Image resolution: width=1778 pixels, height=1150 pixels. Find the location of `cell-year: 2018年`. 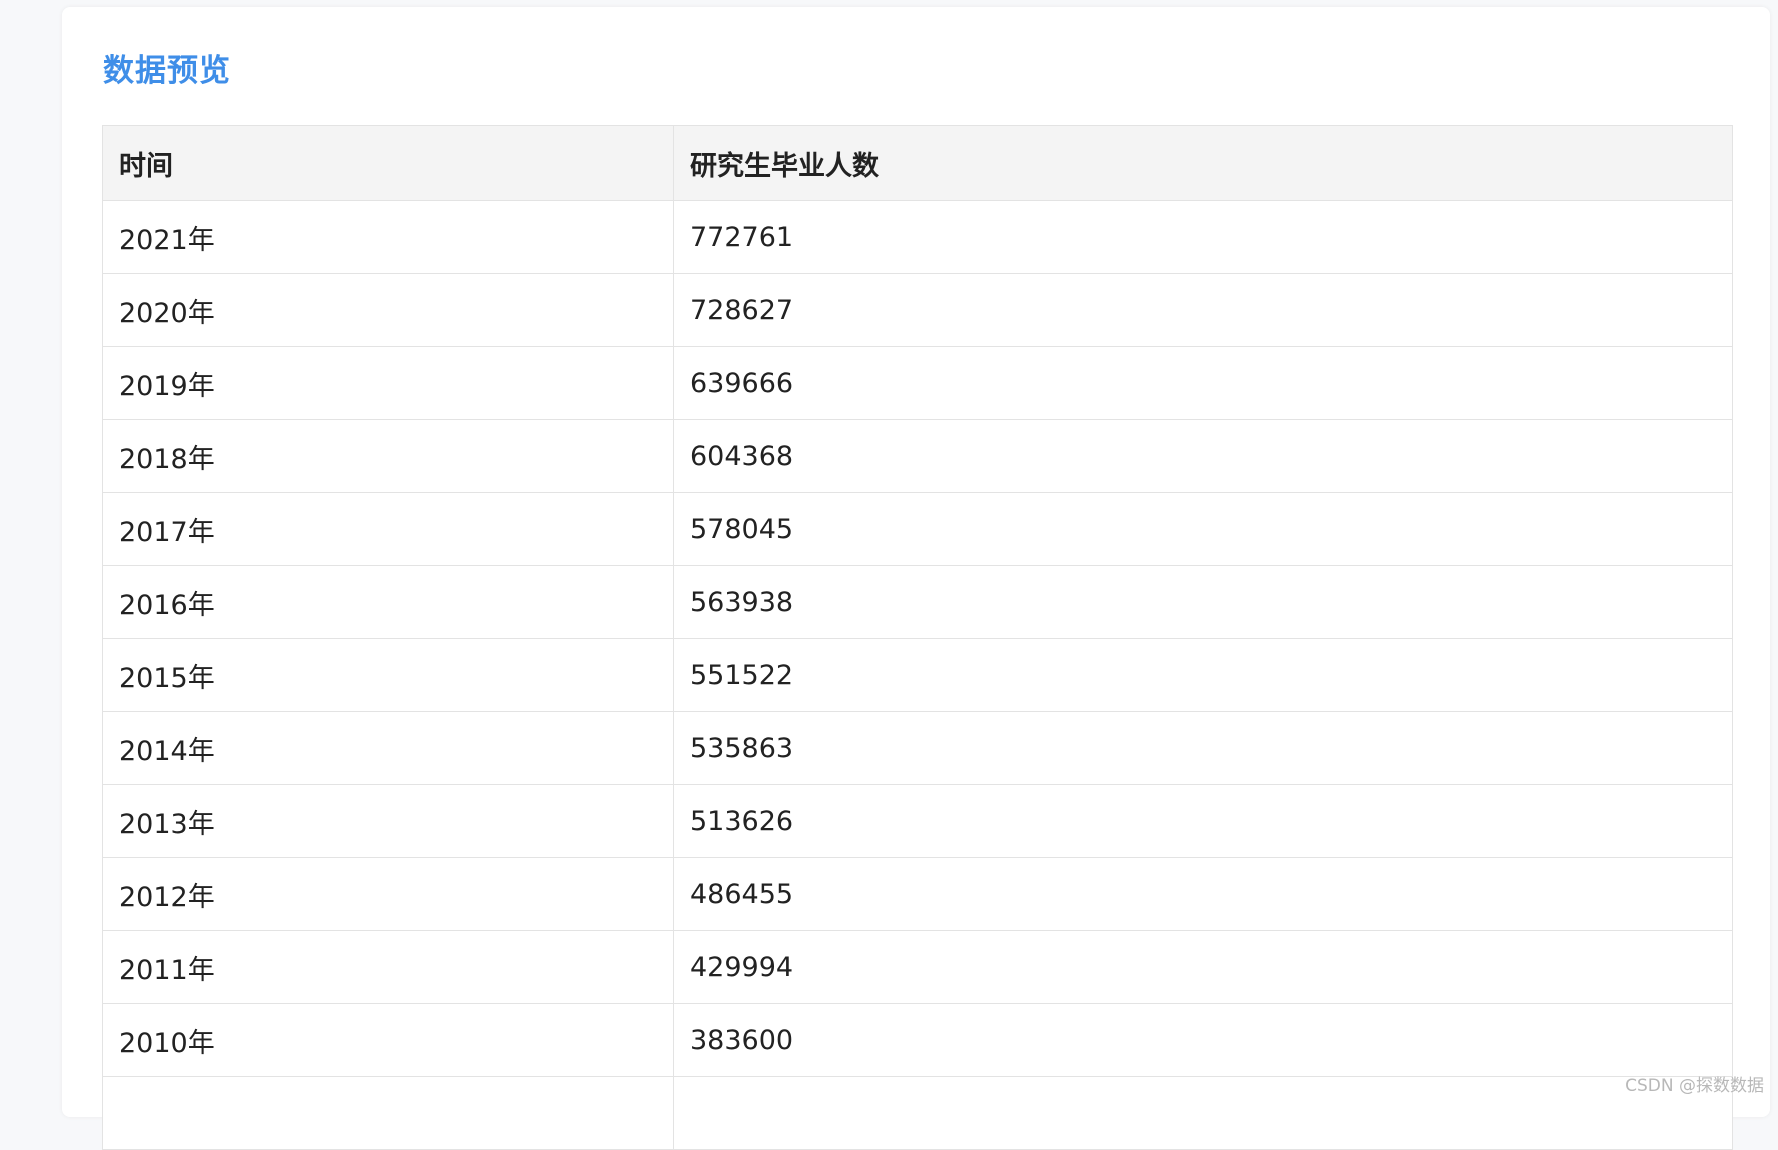

cell-year: 2018年 is located at coordinates (388, 456).